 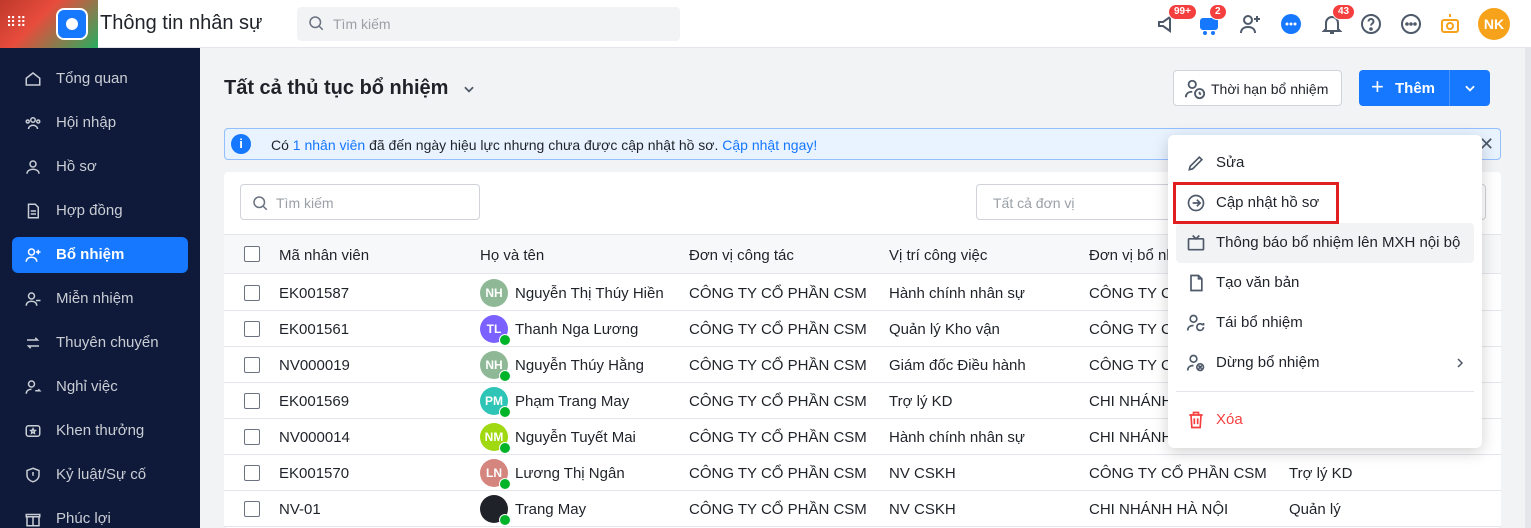 I want to click on sidebar-item-contract: Hợp đồng, so click(x=100, y=211).